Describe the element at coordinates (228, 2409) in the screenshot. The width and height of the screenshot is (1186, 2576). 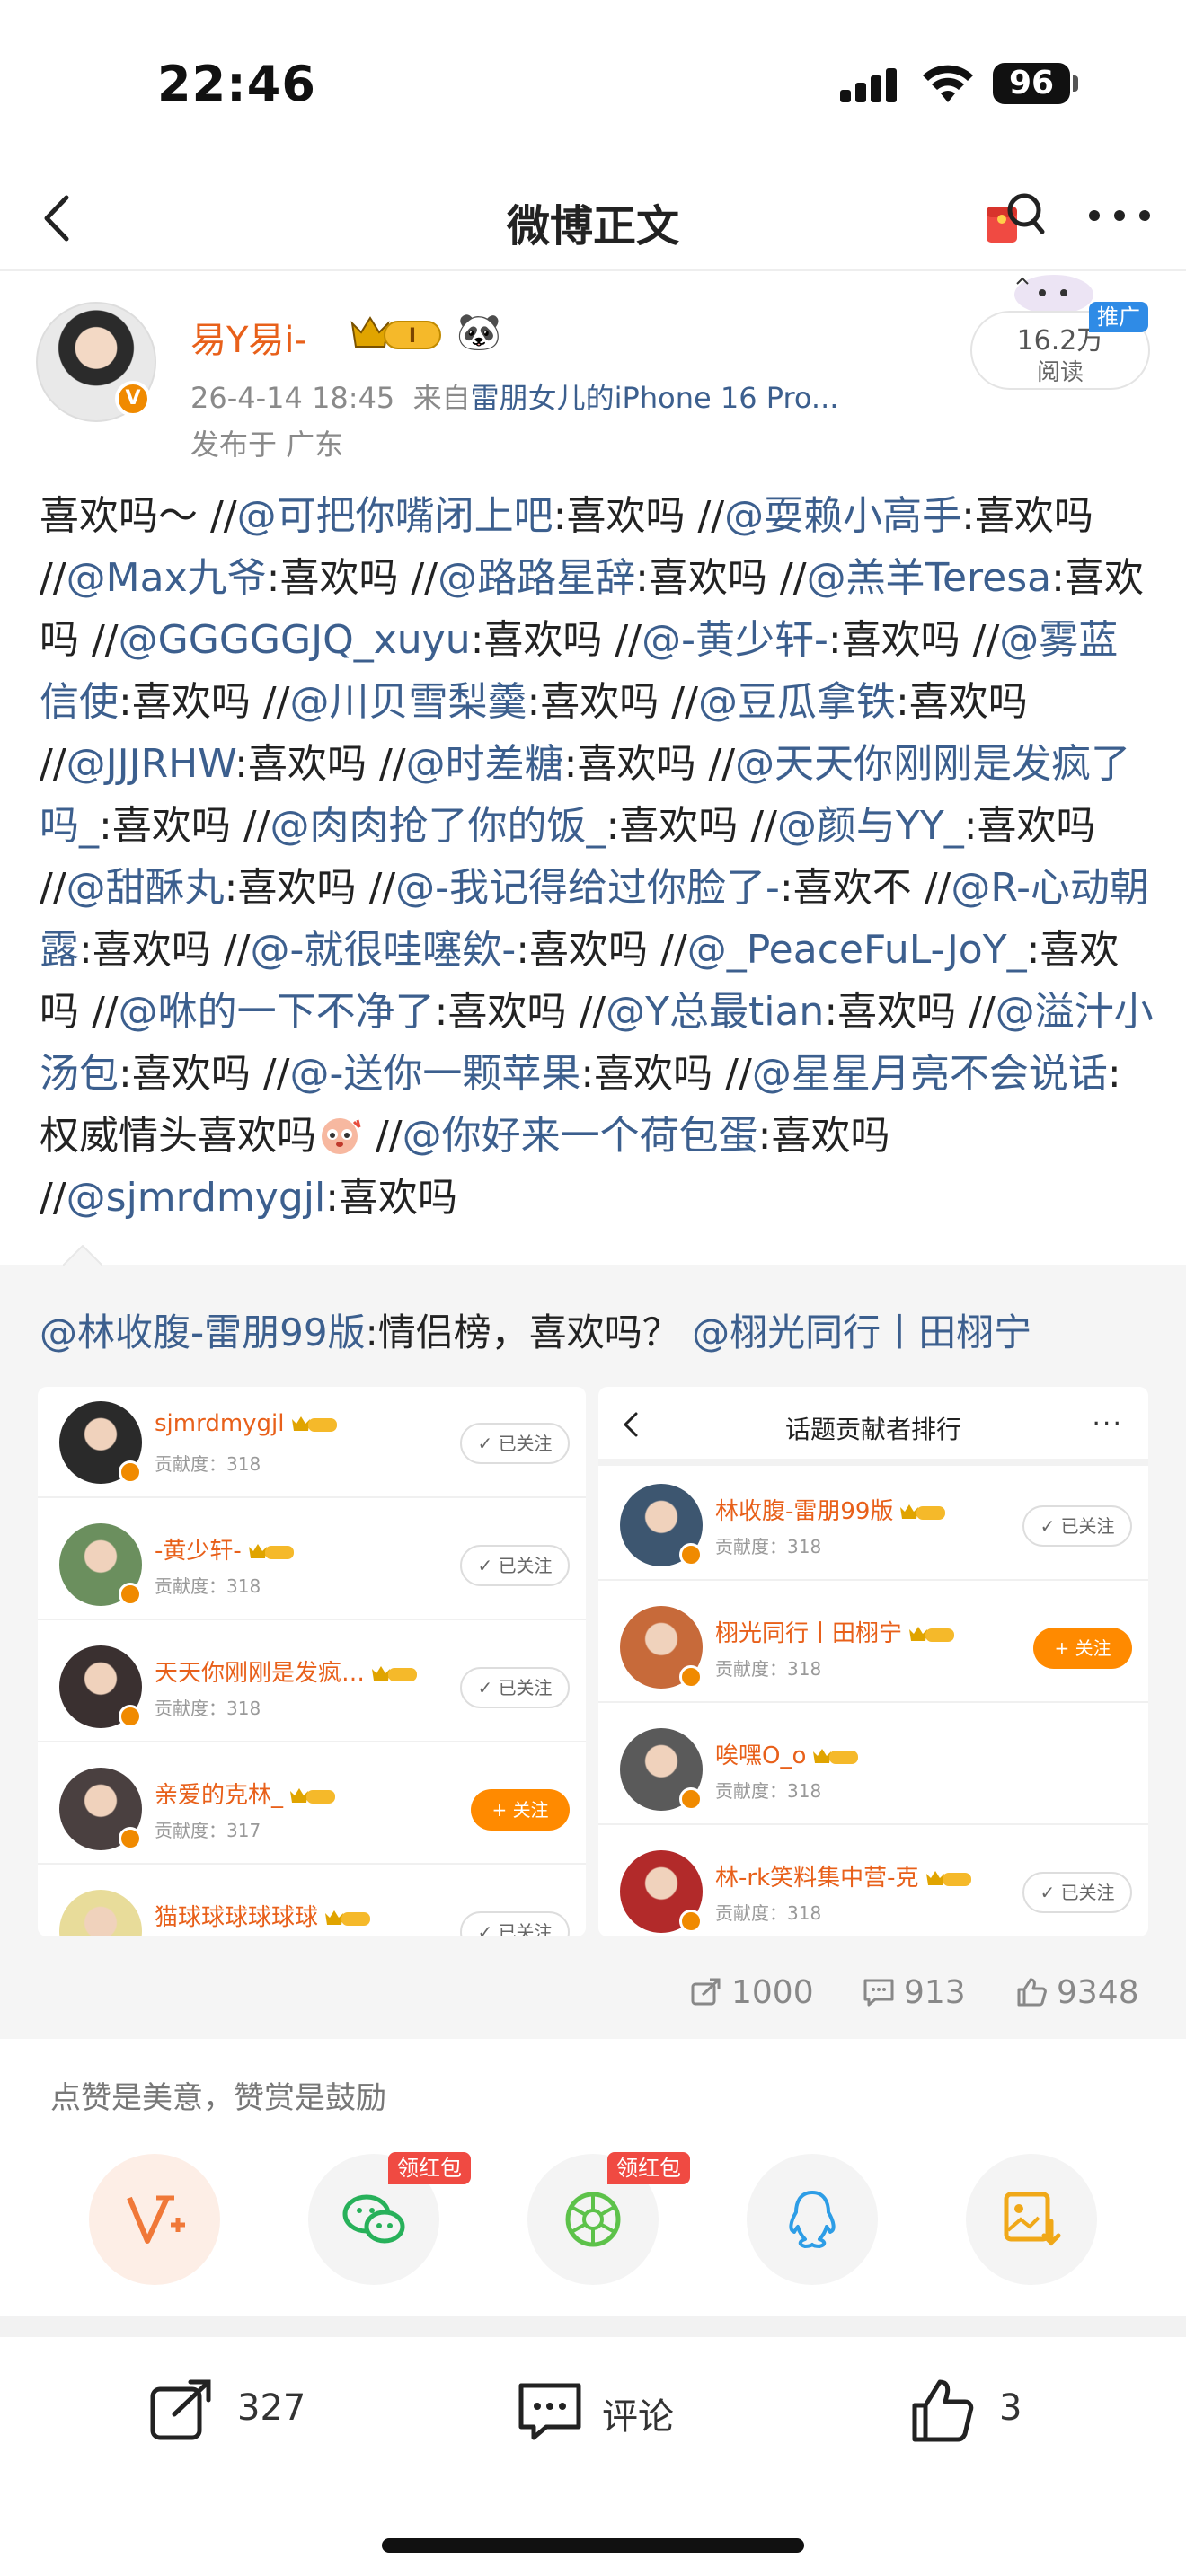
I see `repost-button: 327` at that location.